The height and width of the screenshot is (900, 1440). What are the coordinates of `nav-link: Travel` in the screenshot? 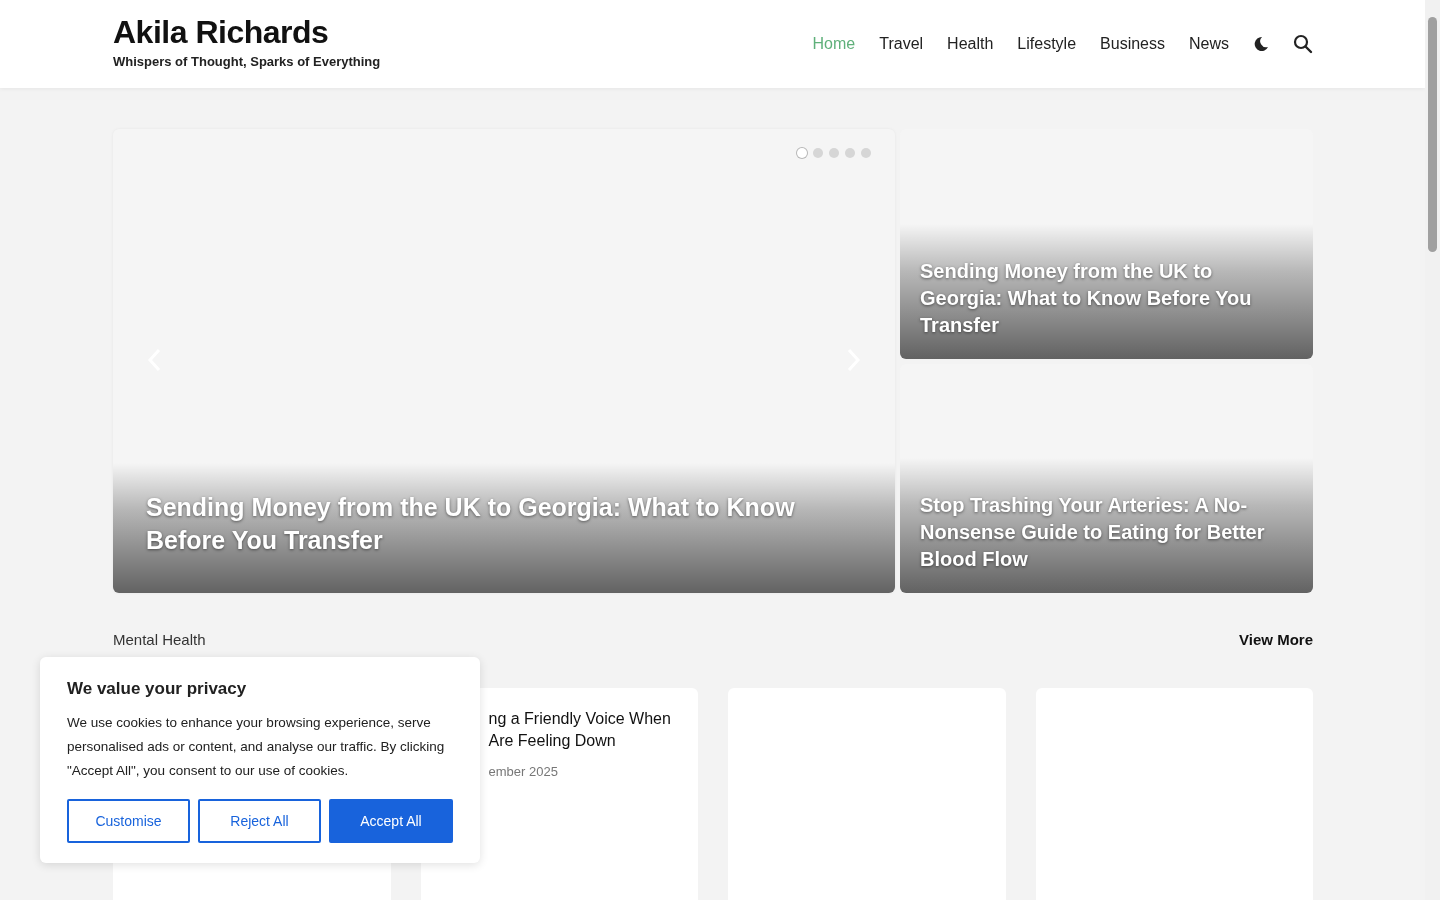 It's located at (901, 44).